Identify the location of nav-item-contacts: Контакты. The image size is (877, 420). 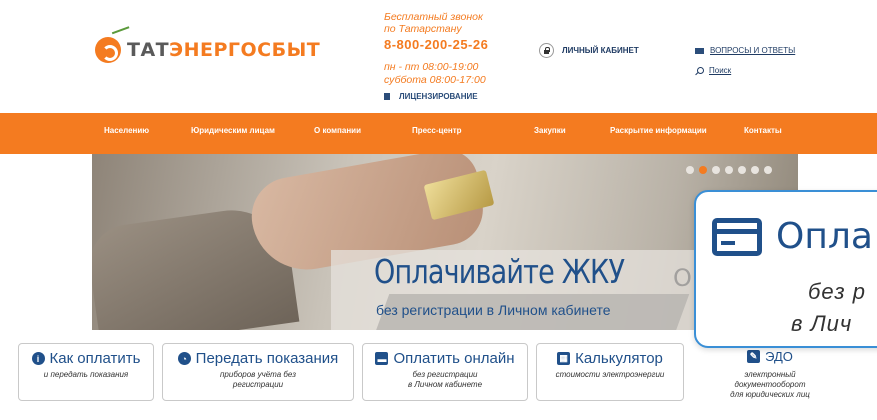
(763, 130).